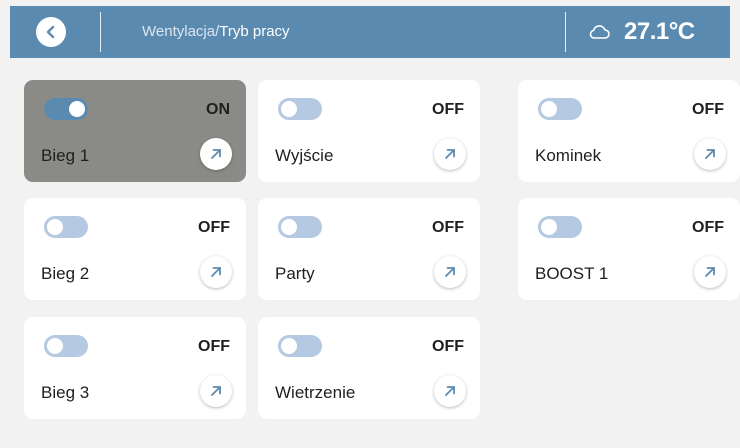 The height and width of the screenshot is (448, 740). What do you see at coordinates (659, 31) in the screenshot?
I see `temperature-value: 27.1°C` at bounding box center [659, 31].